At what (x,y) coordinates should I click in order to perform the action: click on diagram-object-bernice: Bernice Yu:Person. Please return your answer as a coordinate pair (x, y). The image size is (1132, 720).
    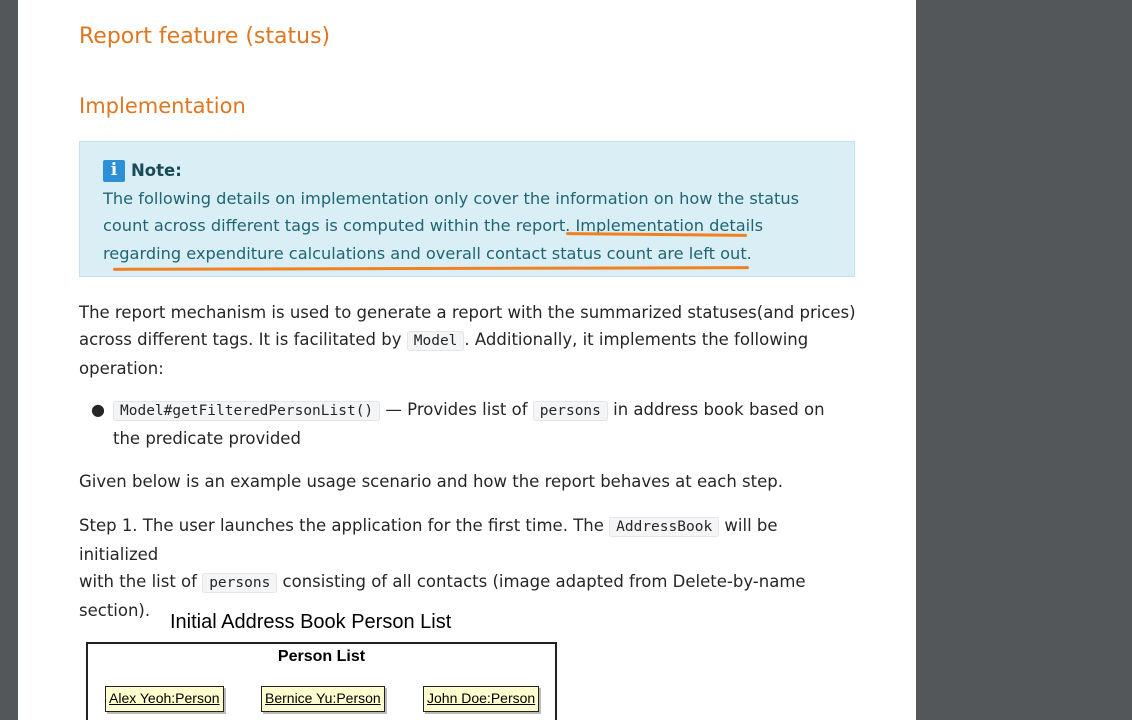
    Looking at the image, I should click on (323, 699).